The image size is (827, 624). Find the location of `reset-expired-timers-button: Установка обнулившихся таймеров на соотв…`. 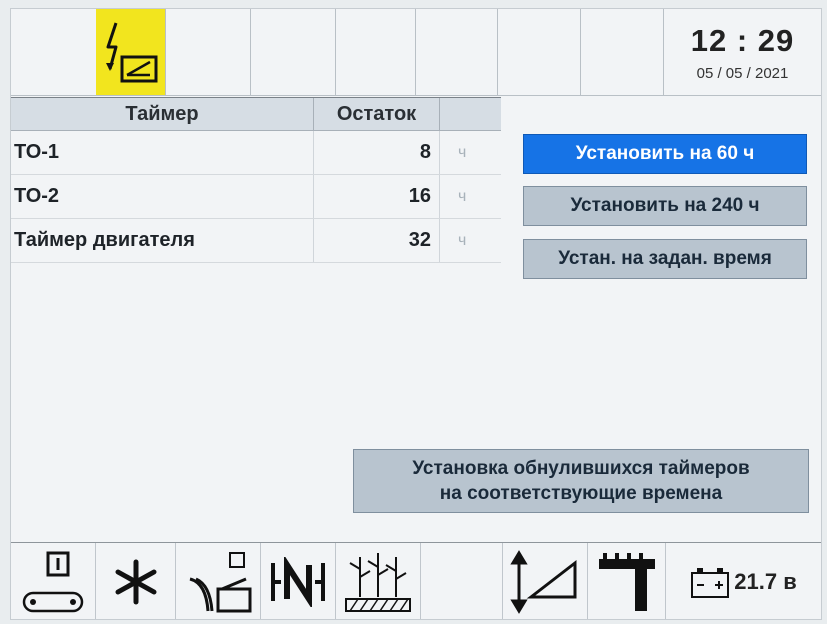

reset-expired-timers-button: Установка обнулившихся таймеров на соотв… is located at coordinates (581, 481).